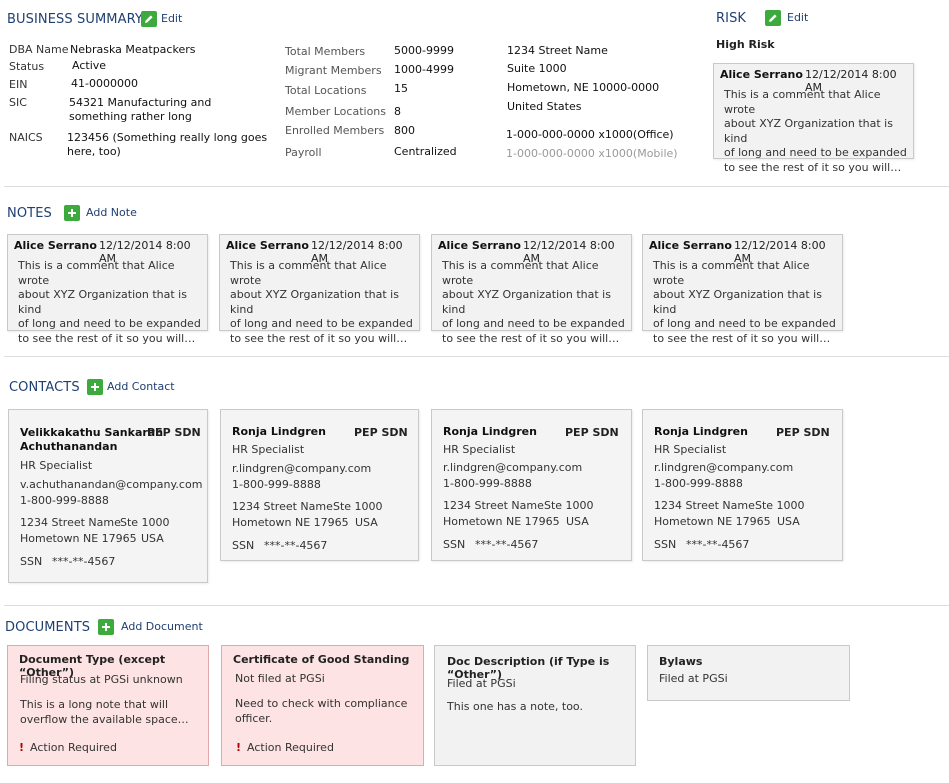 This screenshot has width=949, height=783. I want to click on naics-value-line1: 123456 (Something really long goes, so click(167, 137).